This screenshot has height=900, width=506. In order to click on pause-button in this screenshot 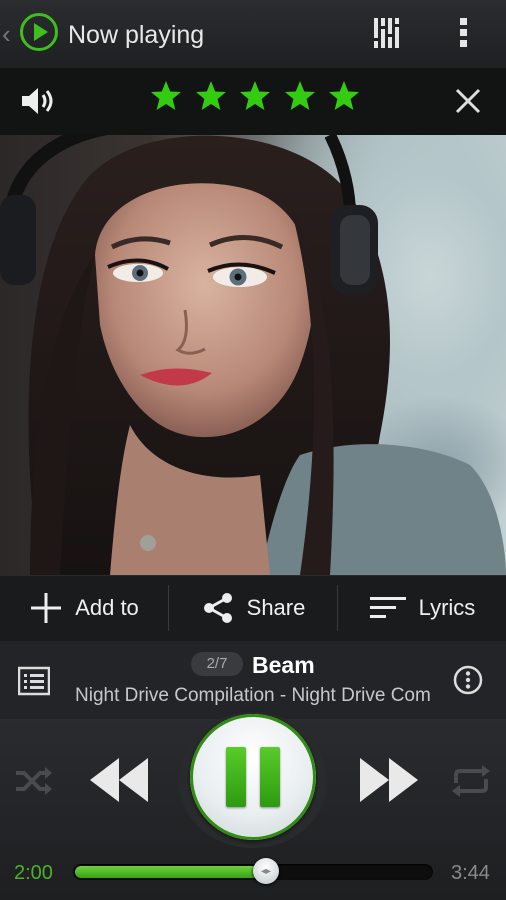, I will do `click(253, 777)`.